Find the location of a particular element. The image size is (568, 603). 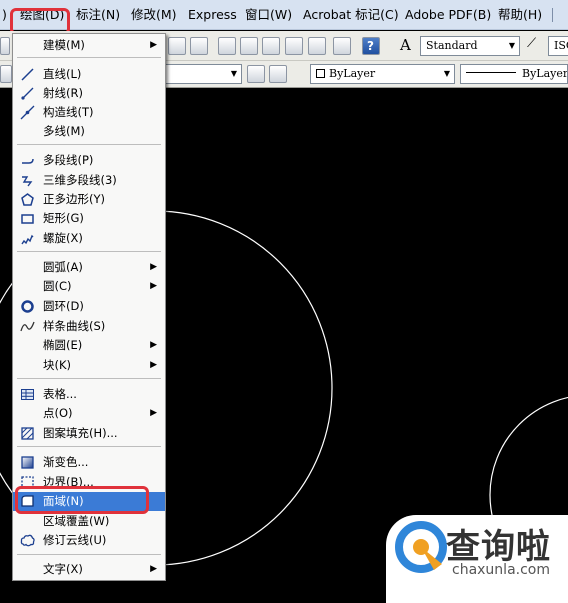

menu-item-polygon: 正多边形(Y) is located at coordinates (89, 199).